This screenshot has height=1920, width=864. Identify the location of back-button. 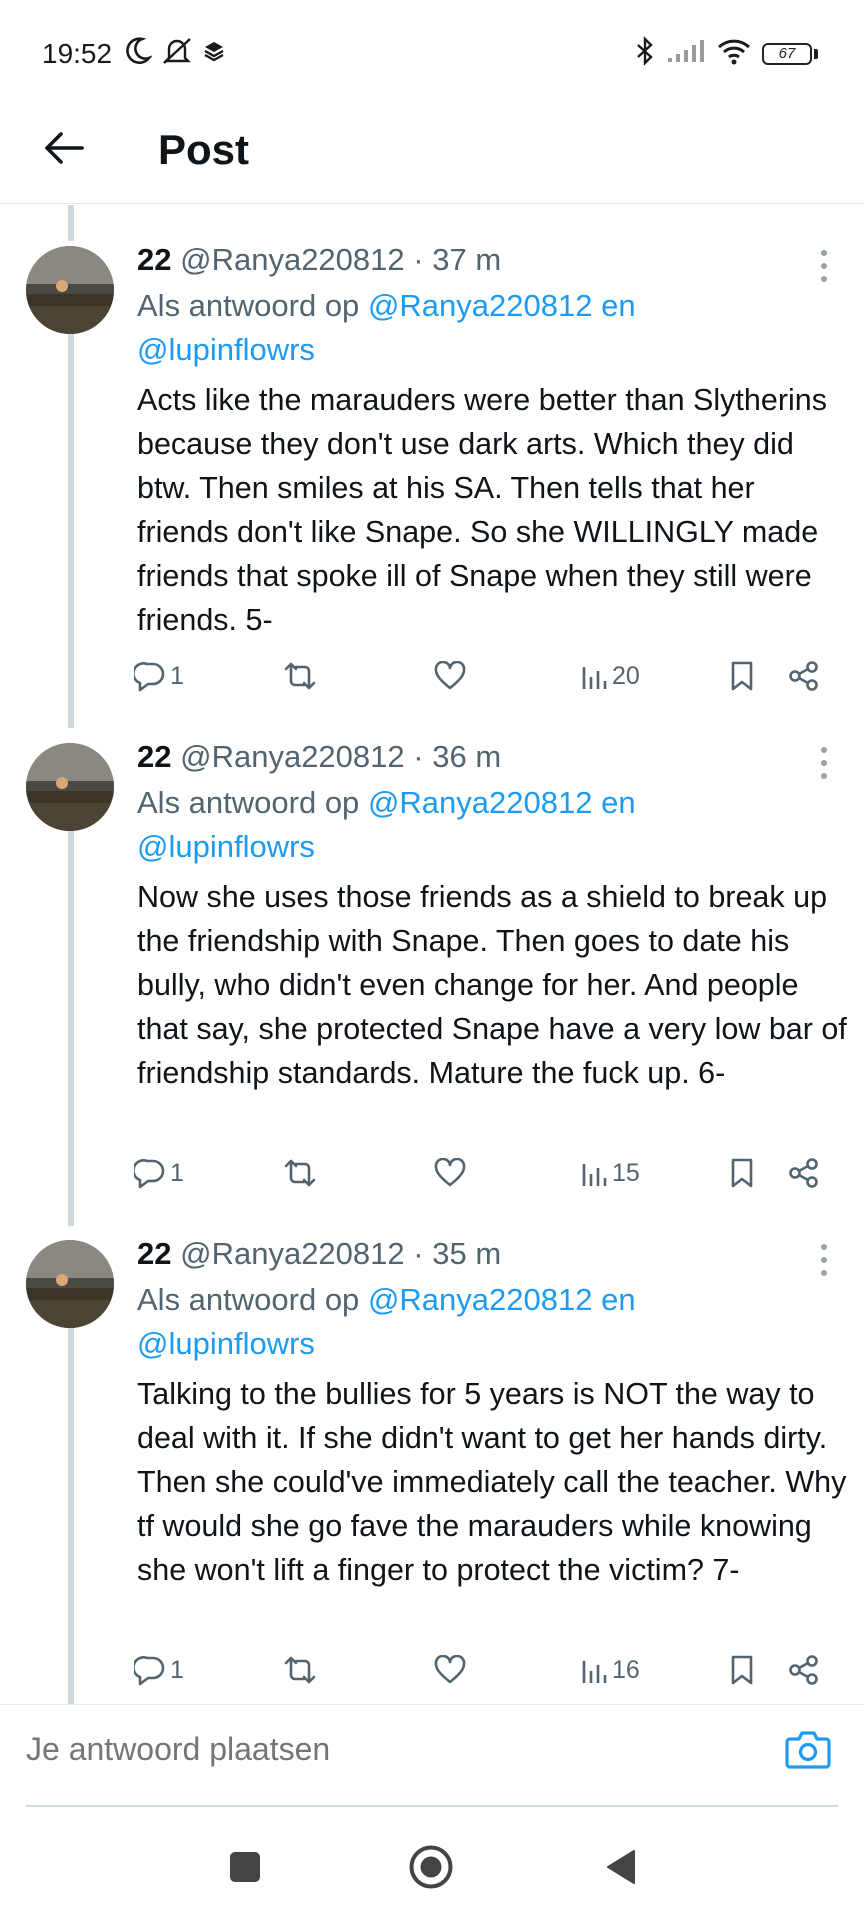
(64, 150).